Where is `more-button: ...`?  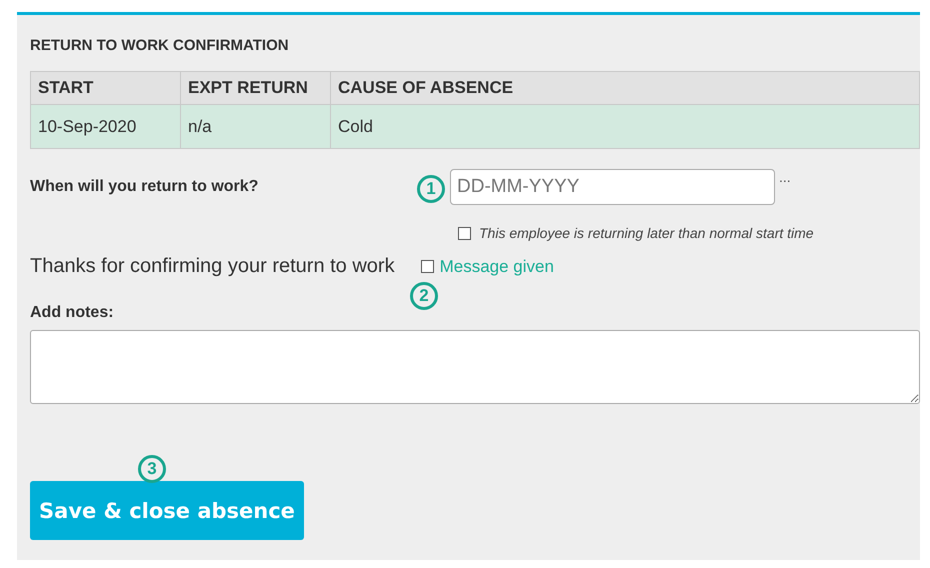 more-button: ... is located at coordinates (785, 177).